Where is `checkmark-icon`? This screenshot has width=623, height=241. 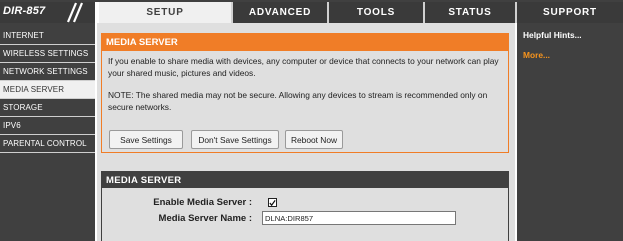 checkmark-icon is located at coordinates (272, 202).